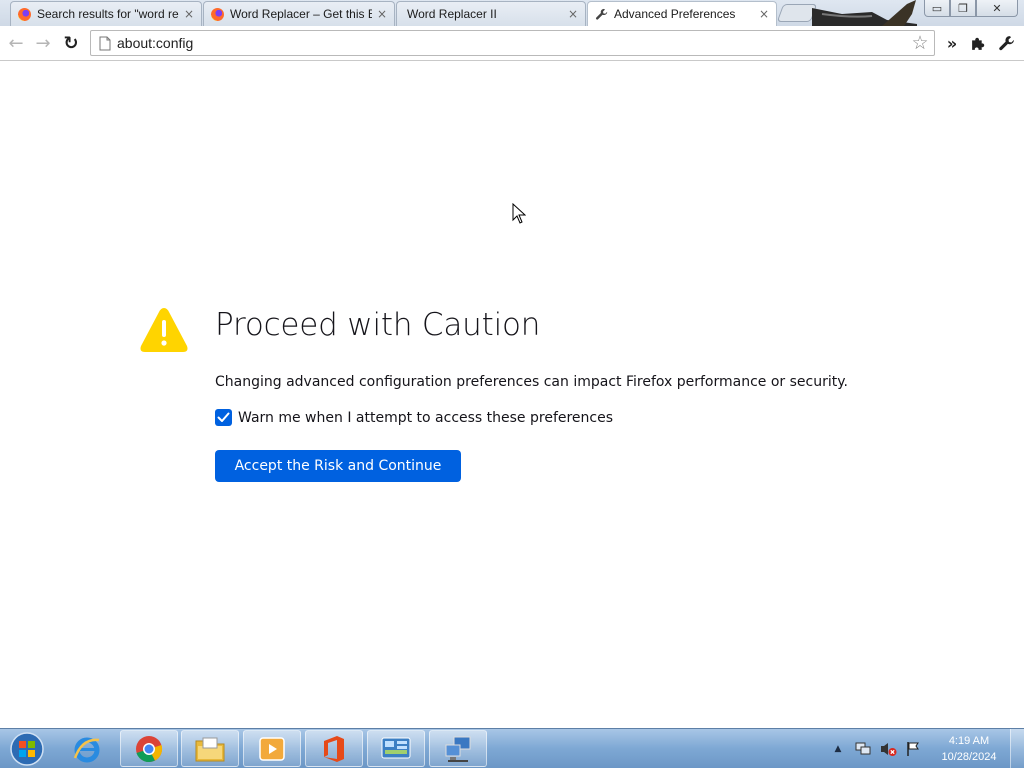 The image size is (1024, 768). I want to click on forward-button: →, so click(43, 43).